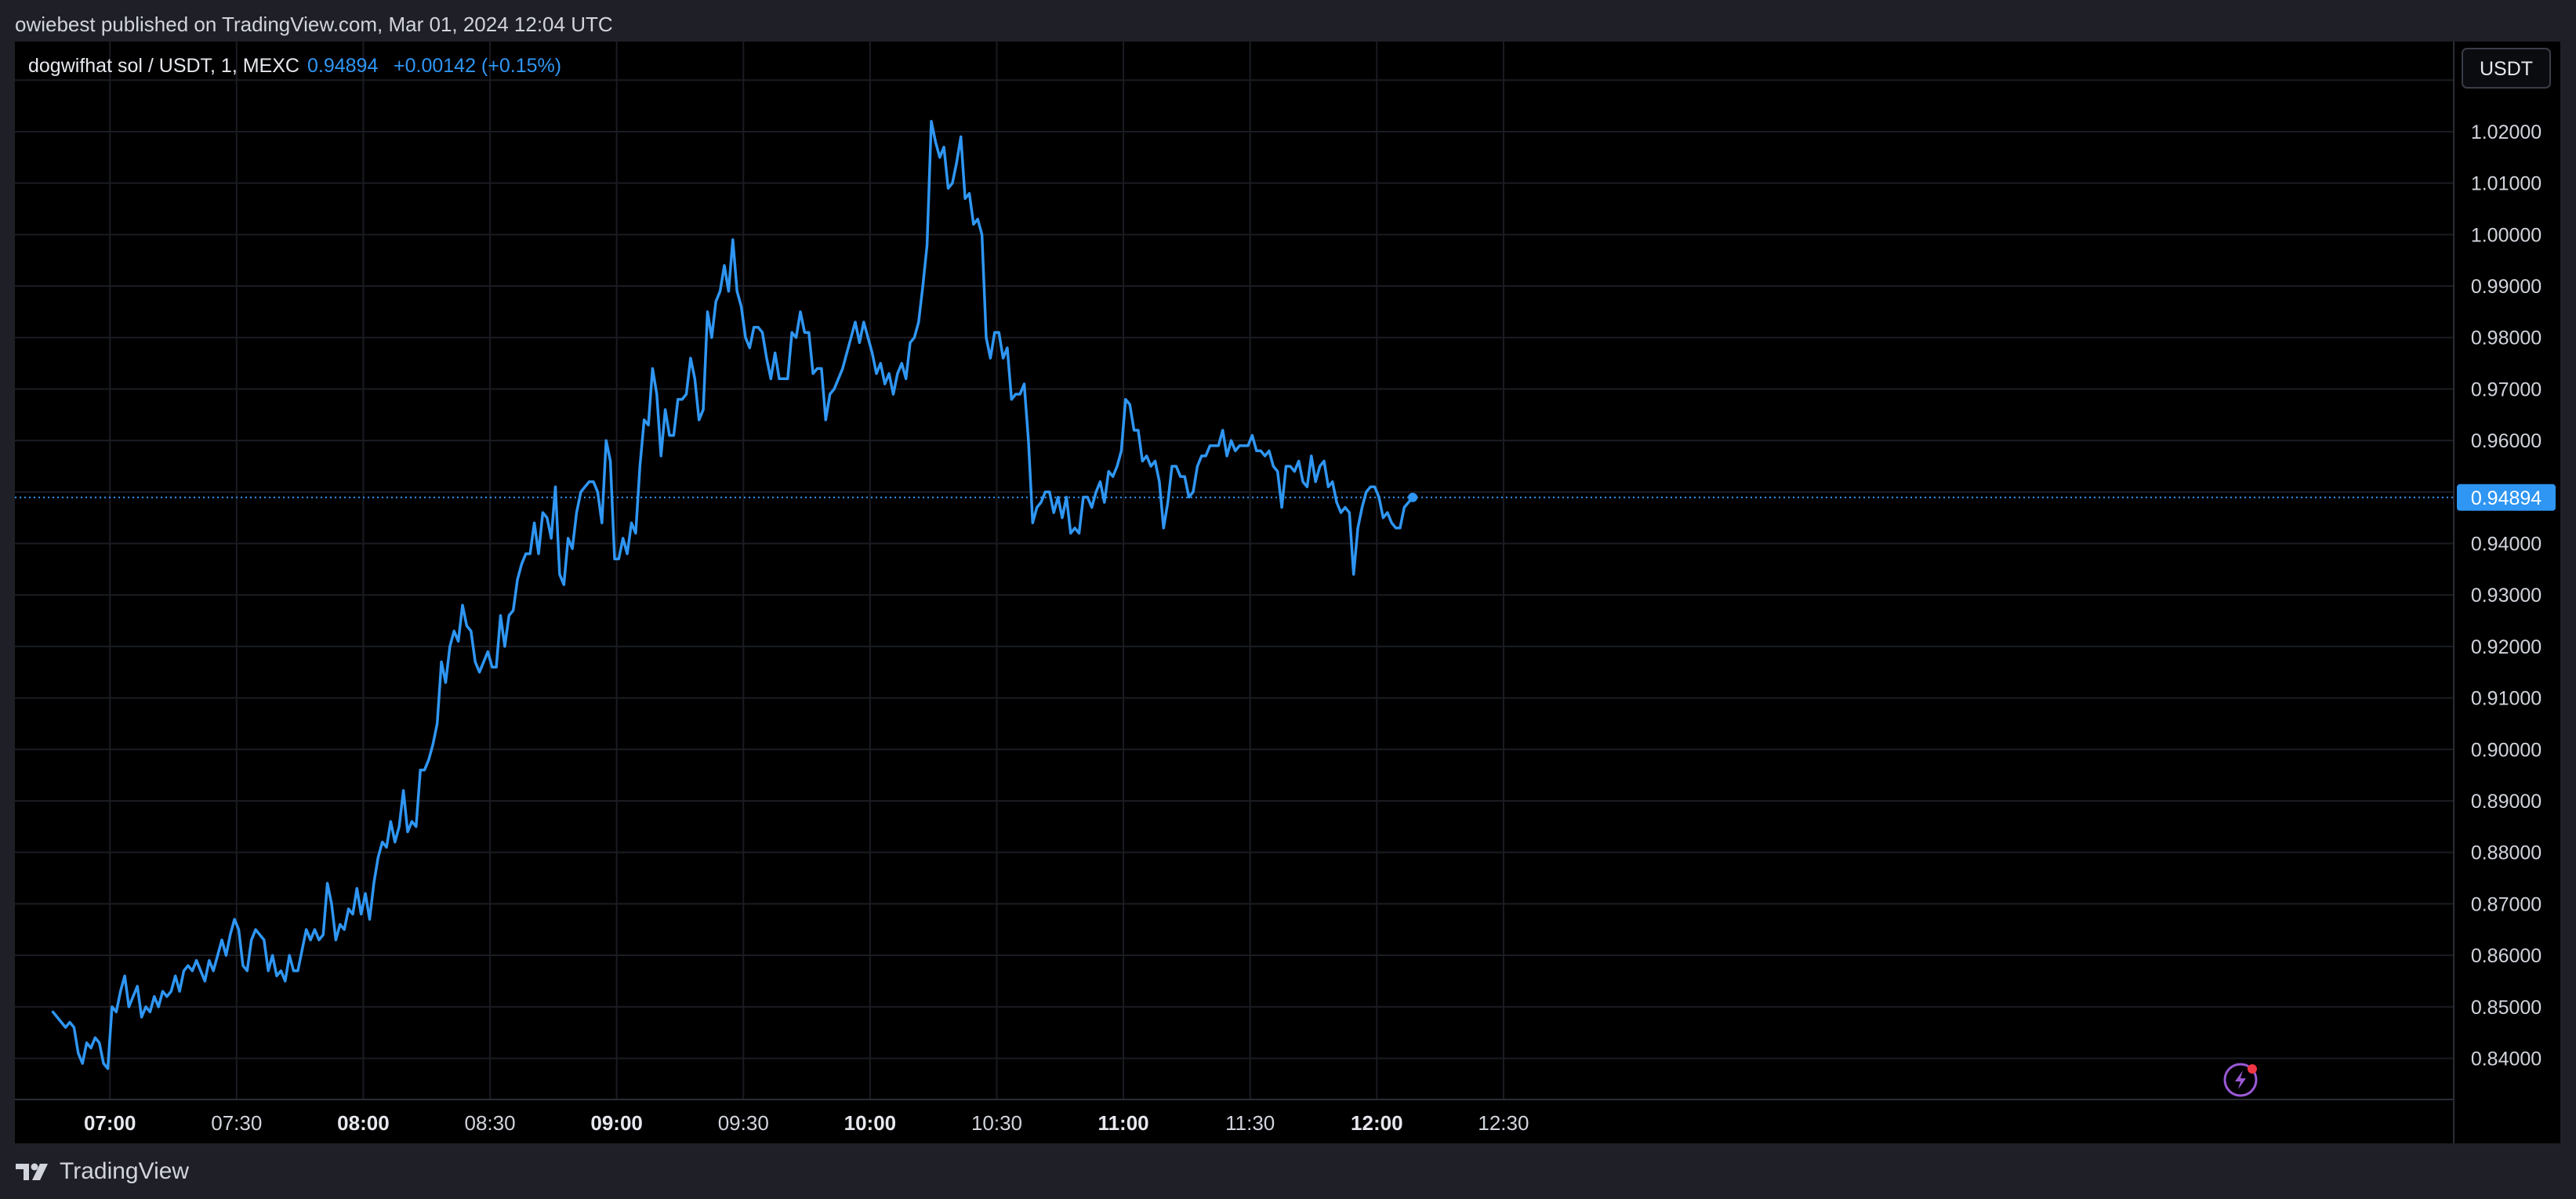  I want to click on currency-button: USDT, so click(2506, 68).